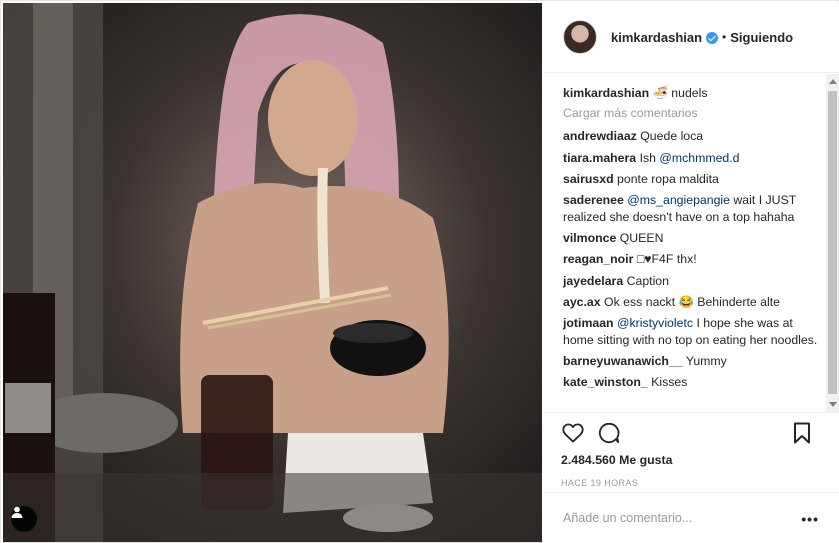  Describe the element at coordinates (833, 81) in the screenshot. I see `scroll-up-arrow-icon` at that location.